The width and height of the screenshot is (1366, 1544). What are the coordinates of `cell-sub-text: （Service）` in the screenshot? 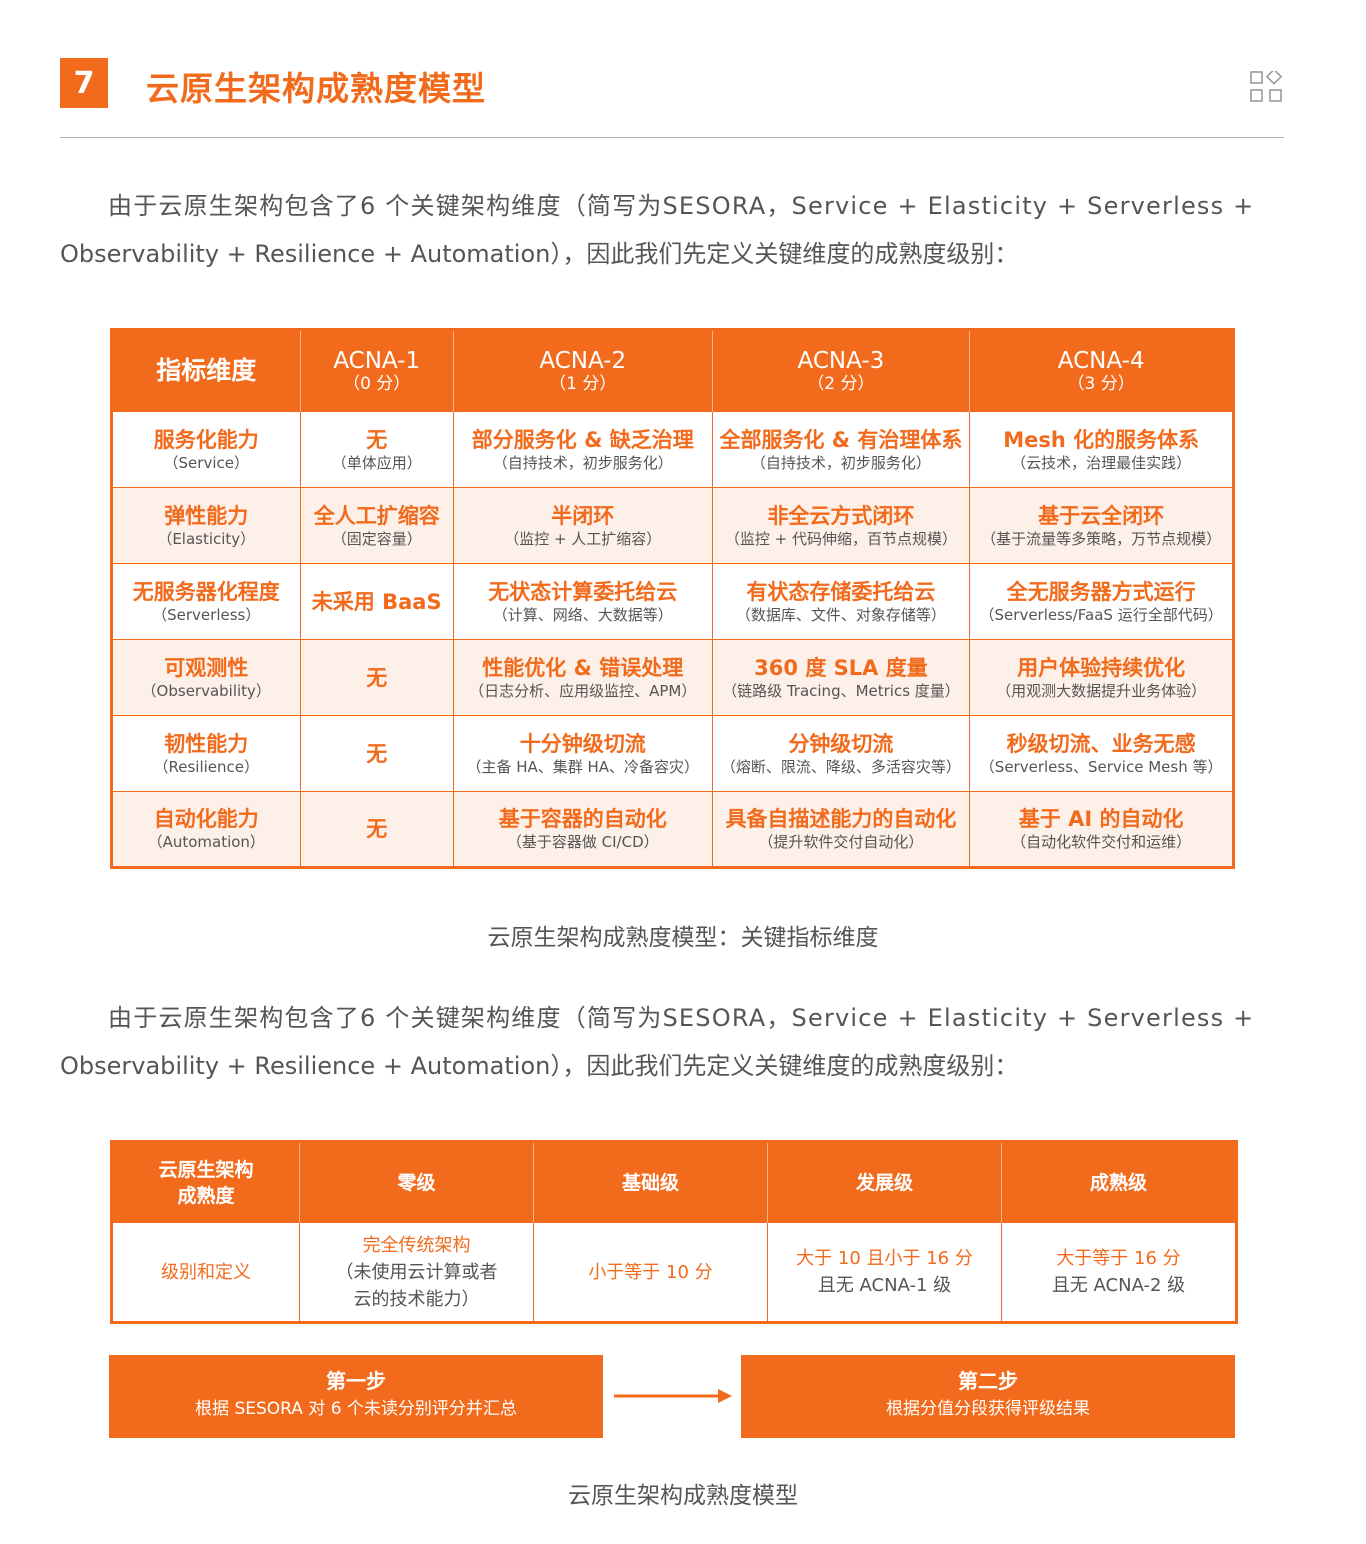 It's located at (206, 462).